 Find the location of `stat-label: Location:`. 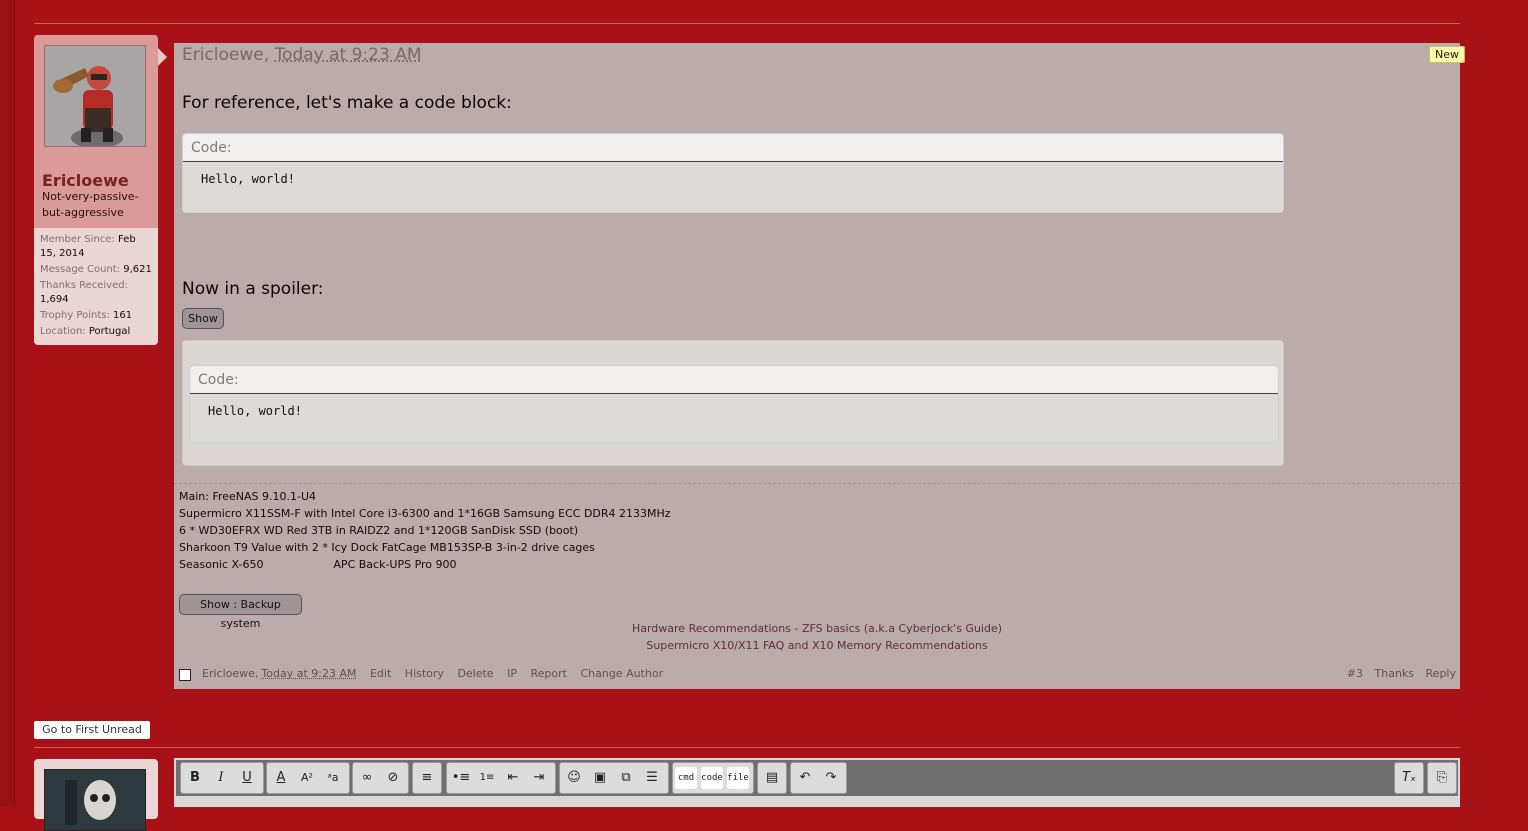

stat-label: Location: is located at coordinates (63, 331).